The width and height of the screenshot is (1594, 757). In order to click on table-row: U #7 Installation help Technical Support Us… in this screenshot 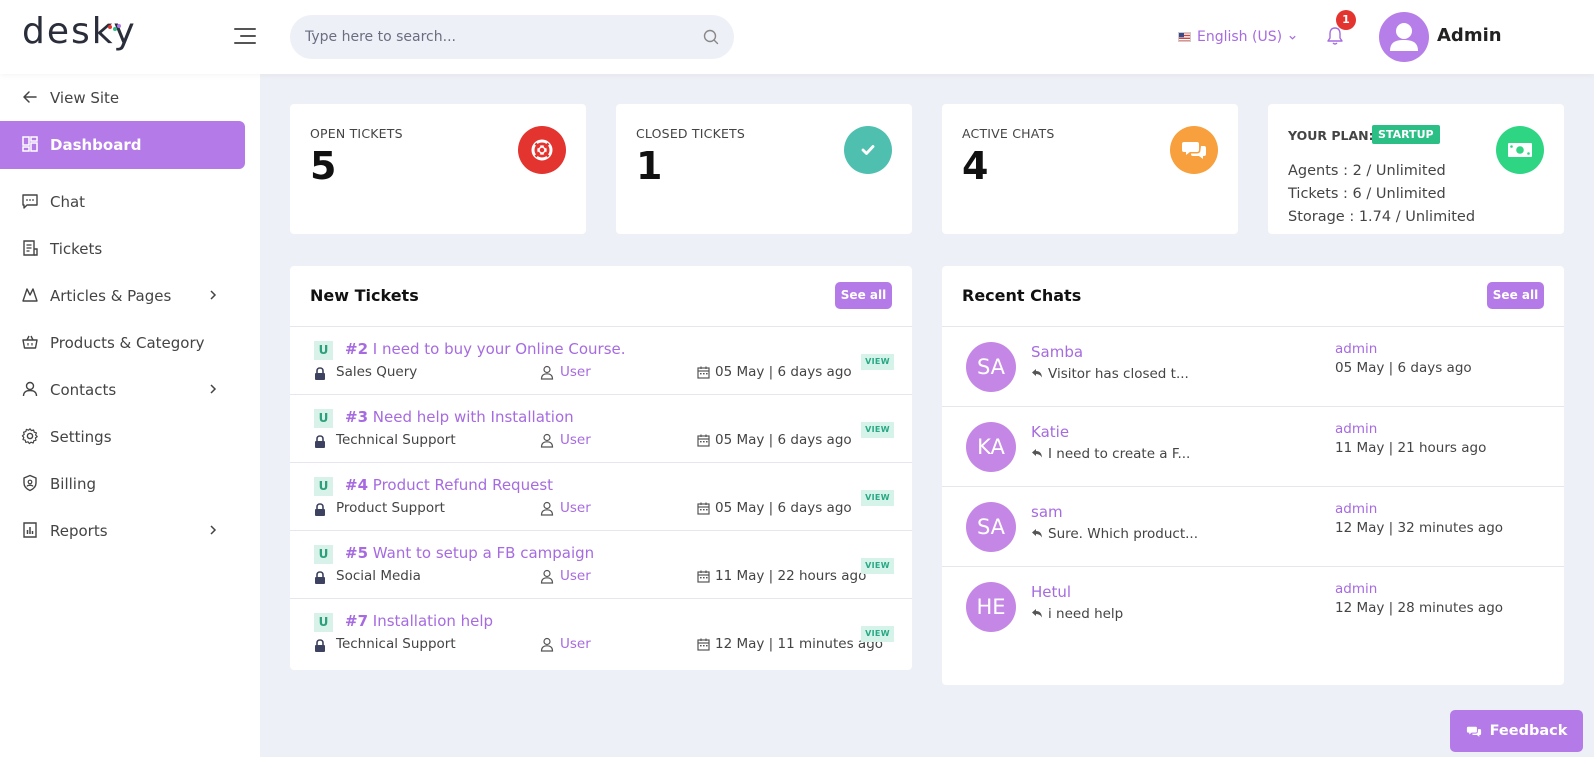, I will do `click(601, 633)`.